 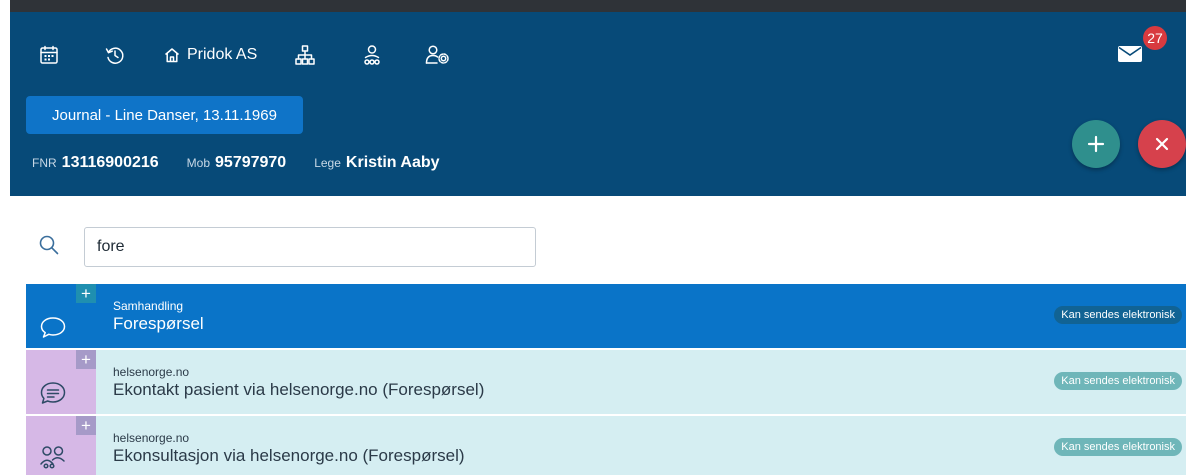 I want to click on home-icon, so click(x=172, y=55).